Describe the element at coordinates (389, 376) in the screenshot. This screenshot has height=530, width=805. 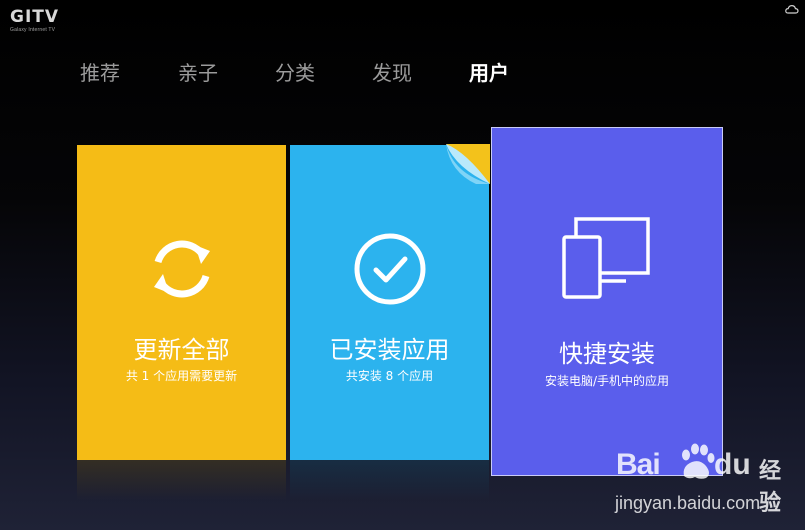
I see `card-subtitle: 共安装 8 个应用` at that location.